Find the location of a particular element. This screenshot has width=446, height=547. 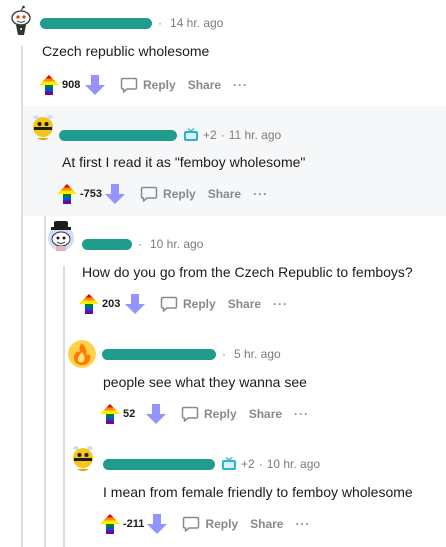

comment-meta: · 5 hr. ago is located at coordinates (191, 354).